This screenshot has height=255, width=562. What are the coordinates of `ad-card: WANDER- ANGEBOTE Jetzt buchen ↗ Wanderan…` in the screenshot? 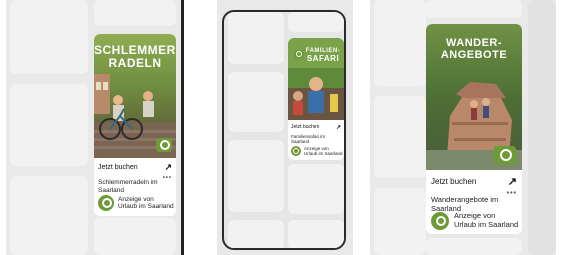 It's located at (474, 129).